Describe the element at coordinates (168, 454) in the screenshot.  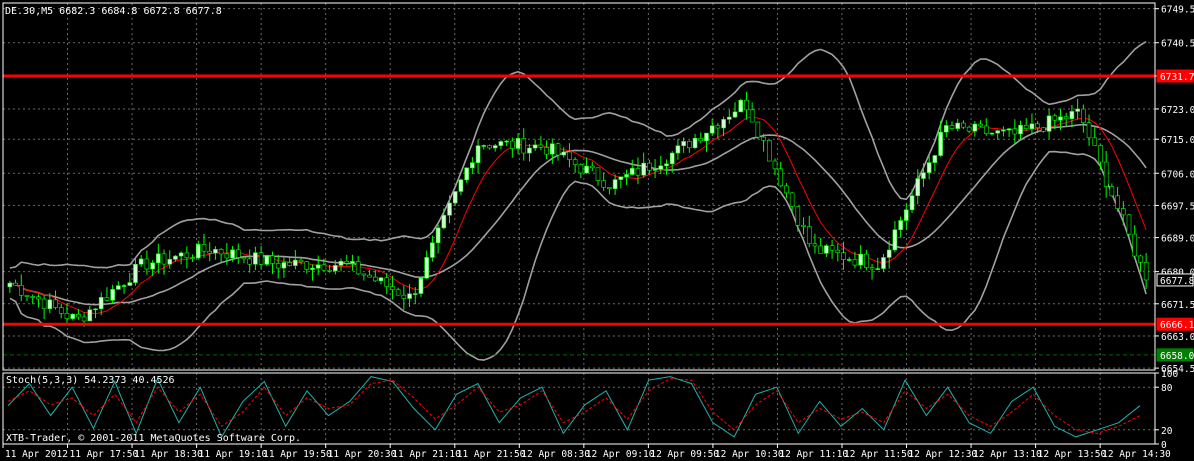
I see `x-tick-label: 11 Apr 18:30` at that location.